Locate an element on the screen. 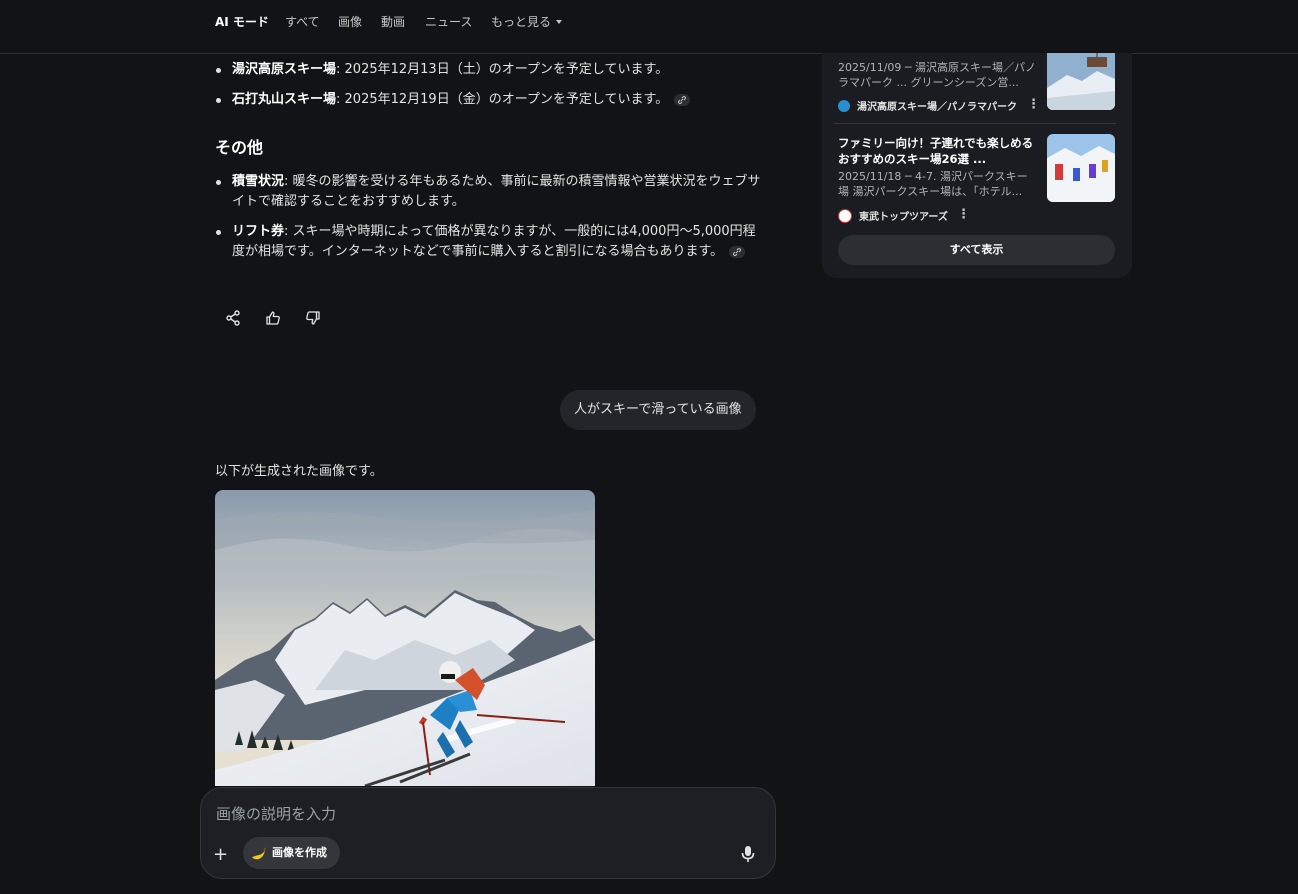  tab-more: もっと見る is located at coordinates (527, 21).